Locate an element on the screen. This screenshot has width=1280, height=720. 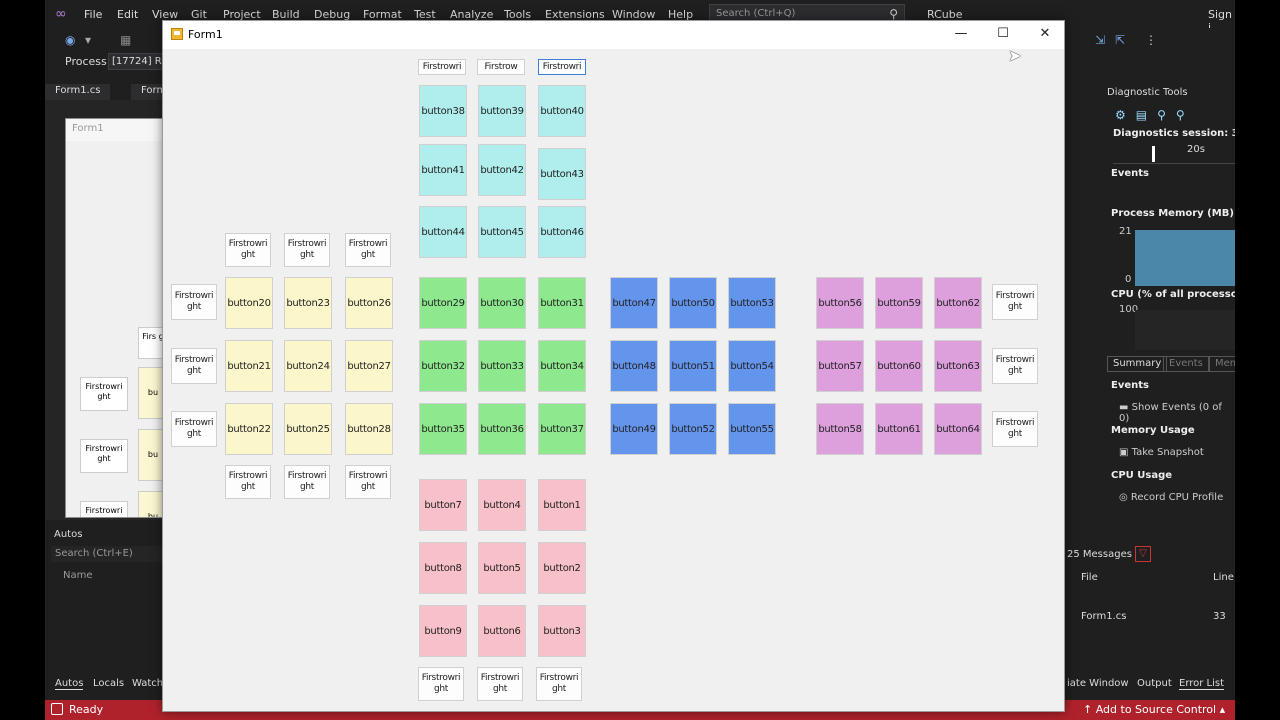
grid-button: button23 is located at coordinates (308, 303).